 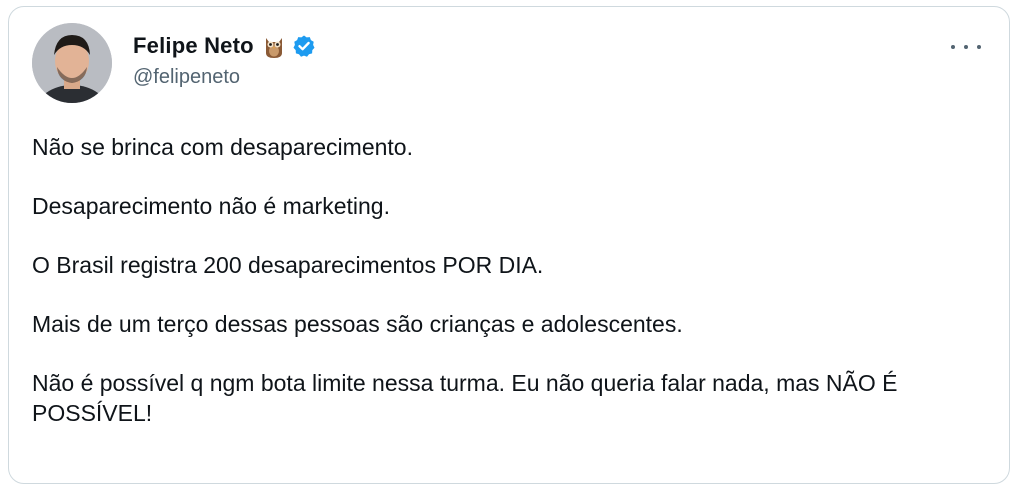 I want to click on display-name: Felipe Neto, so click(x=193, y=46).